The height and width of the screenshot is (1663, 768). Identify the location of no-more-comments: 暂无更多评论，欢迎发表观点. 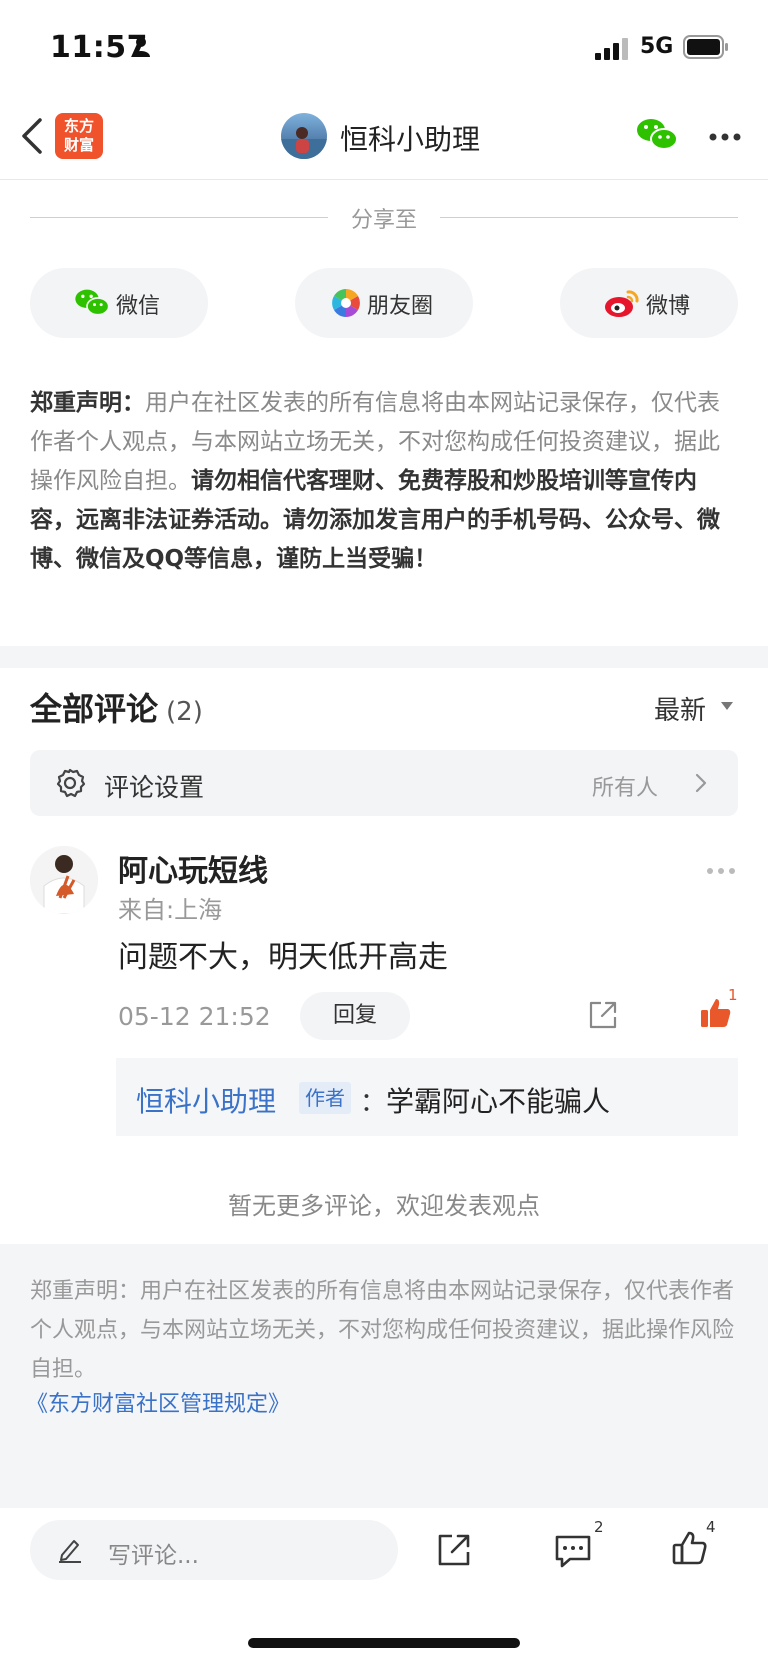
(384, 1206).